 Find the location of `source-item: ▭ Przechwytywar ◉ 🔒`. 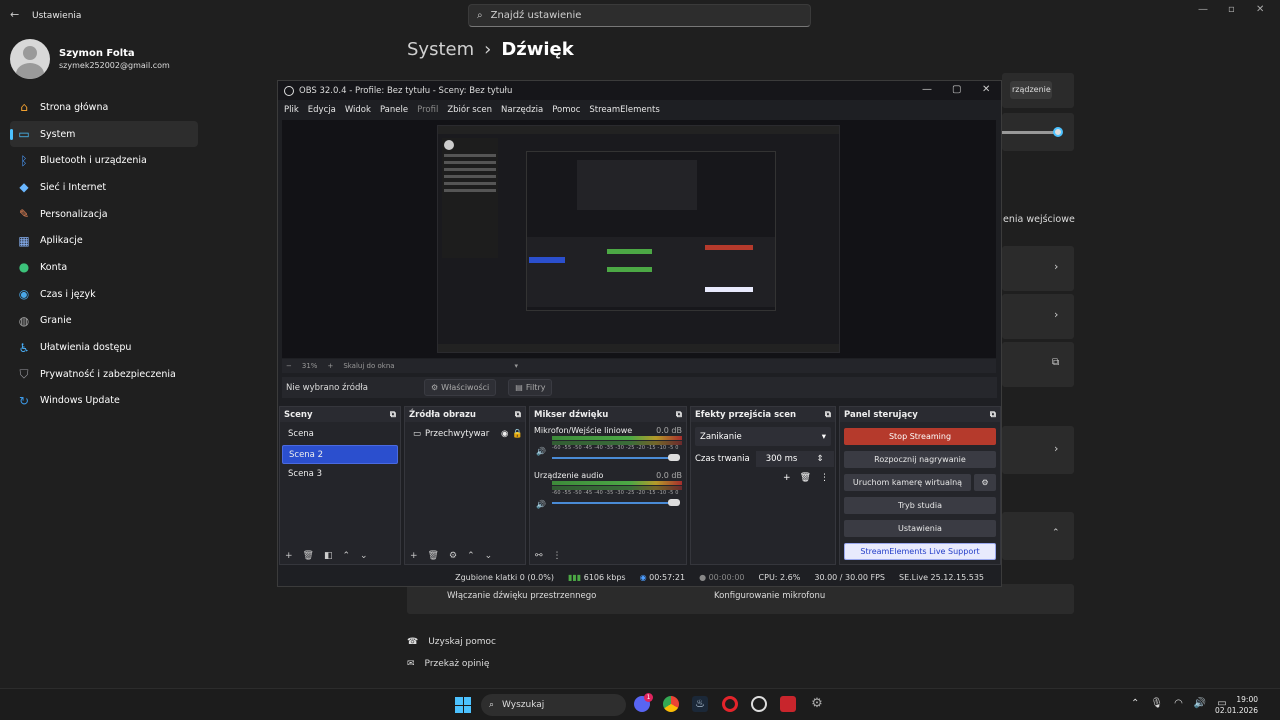

source-item: ▭ Przechwytywar ◉ 🔒 is located at coordinates (465, 434).